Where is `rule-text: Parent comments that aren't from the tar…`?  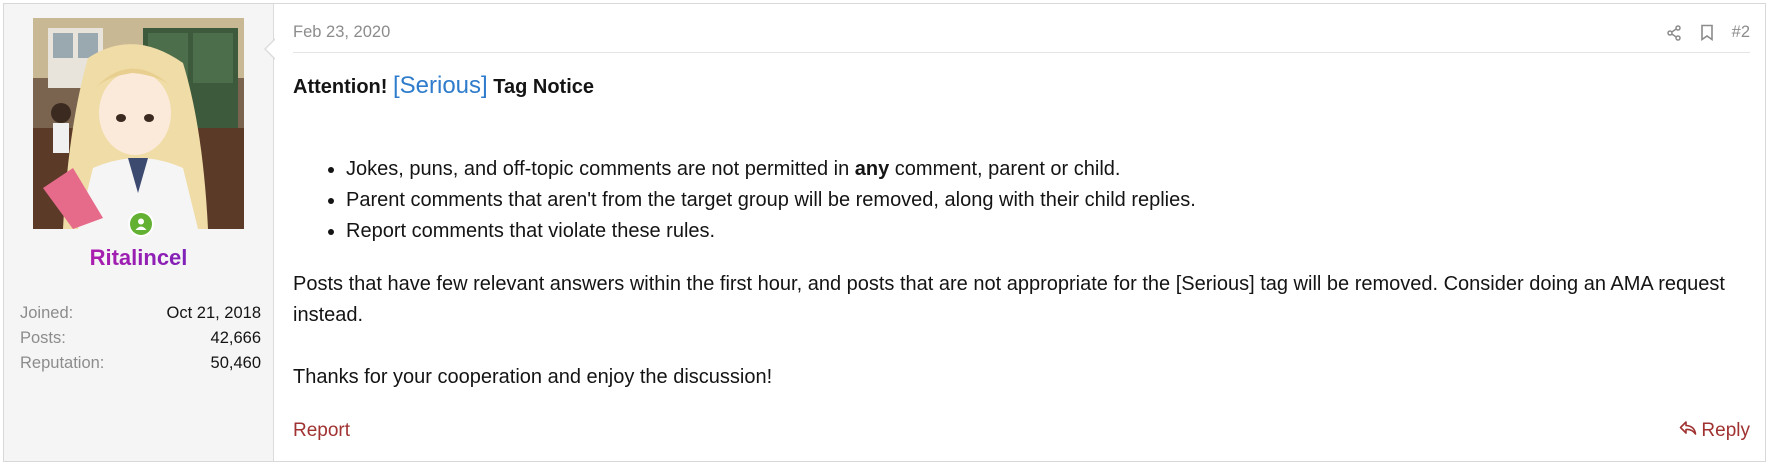 rule-text: Parent comments that aren't from the tar… is located at coordinates (771, 200).